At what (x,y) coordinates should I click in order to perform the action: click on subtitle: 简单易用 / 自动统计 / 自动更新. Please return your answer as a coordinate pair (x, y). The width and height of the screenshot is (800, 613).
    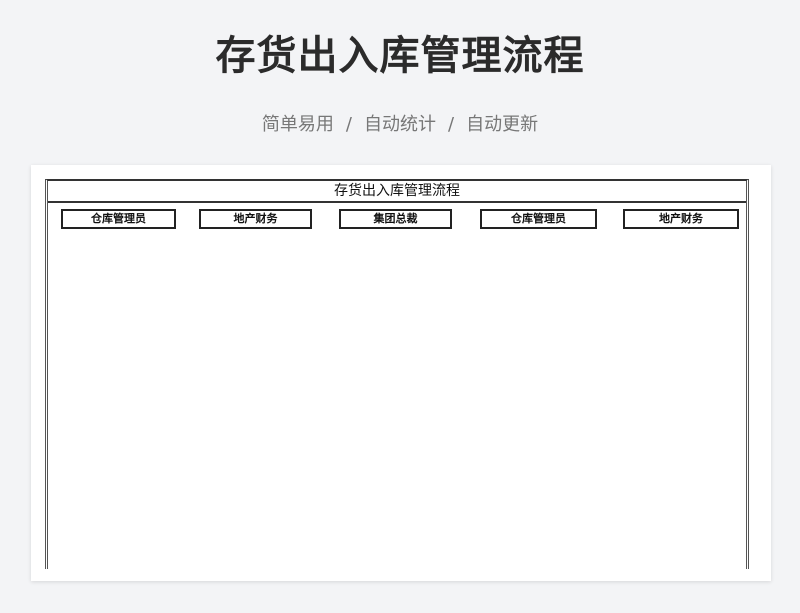
    Looking at the image, I should click on (400, 125).